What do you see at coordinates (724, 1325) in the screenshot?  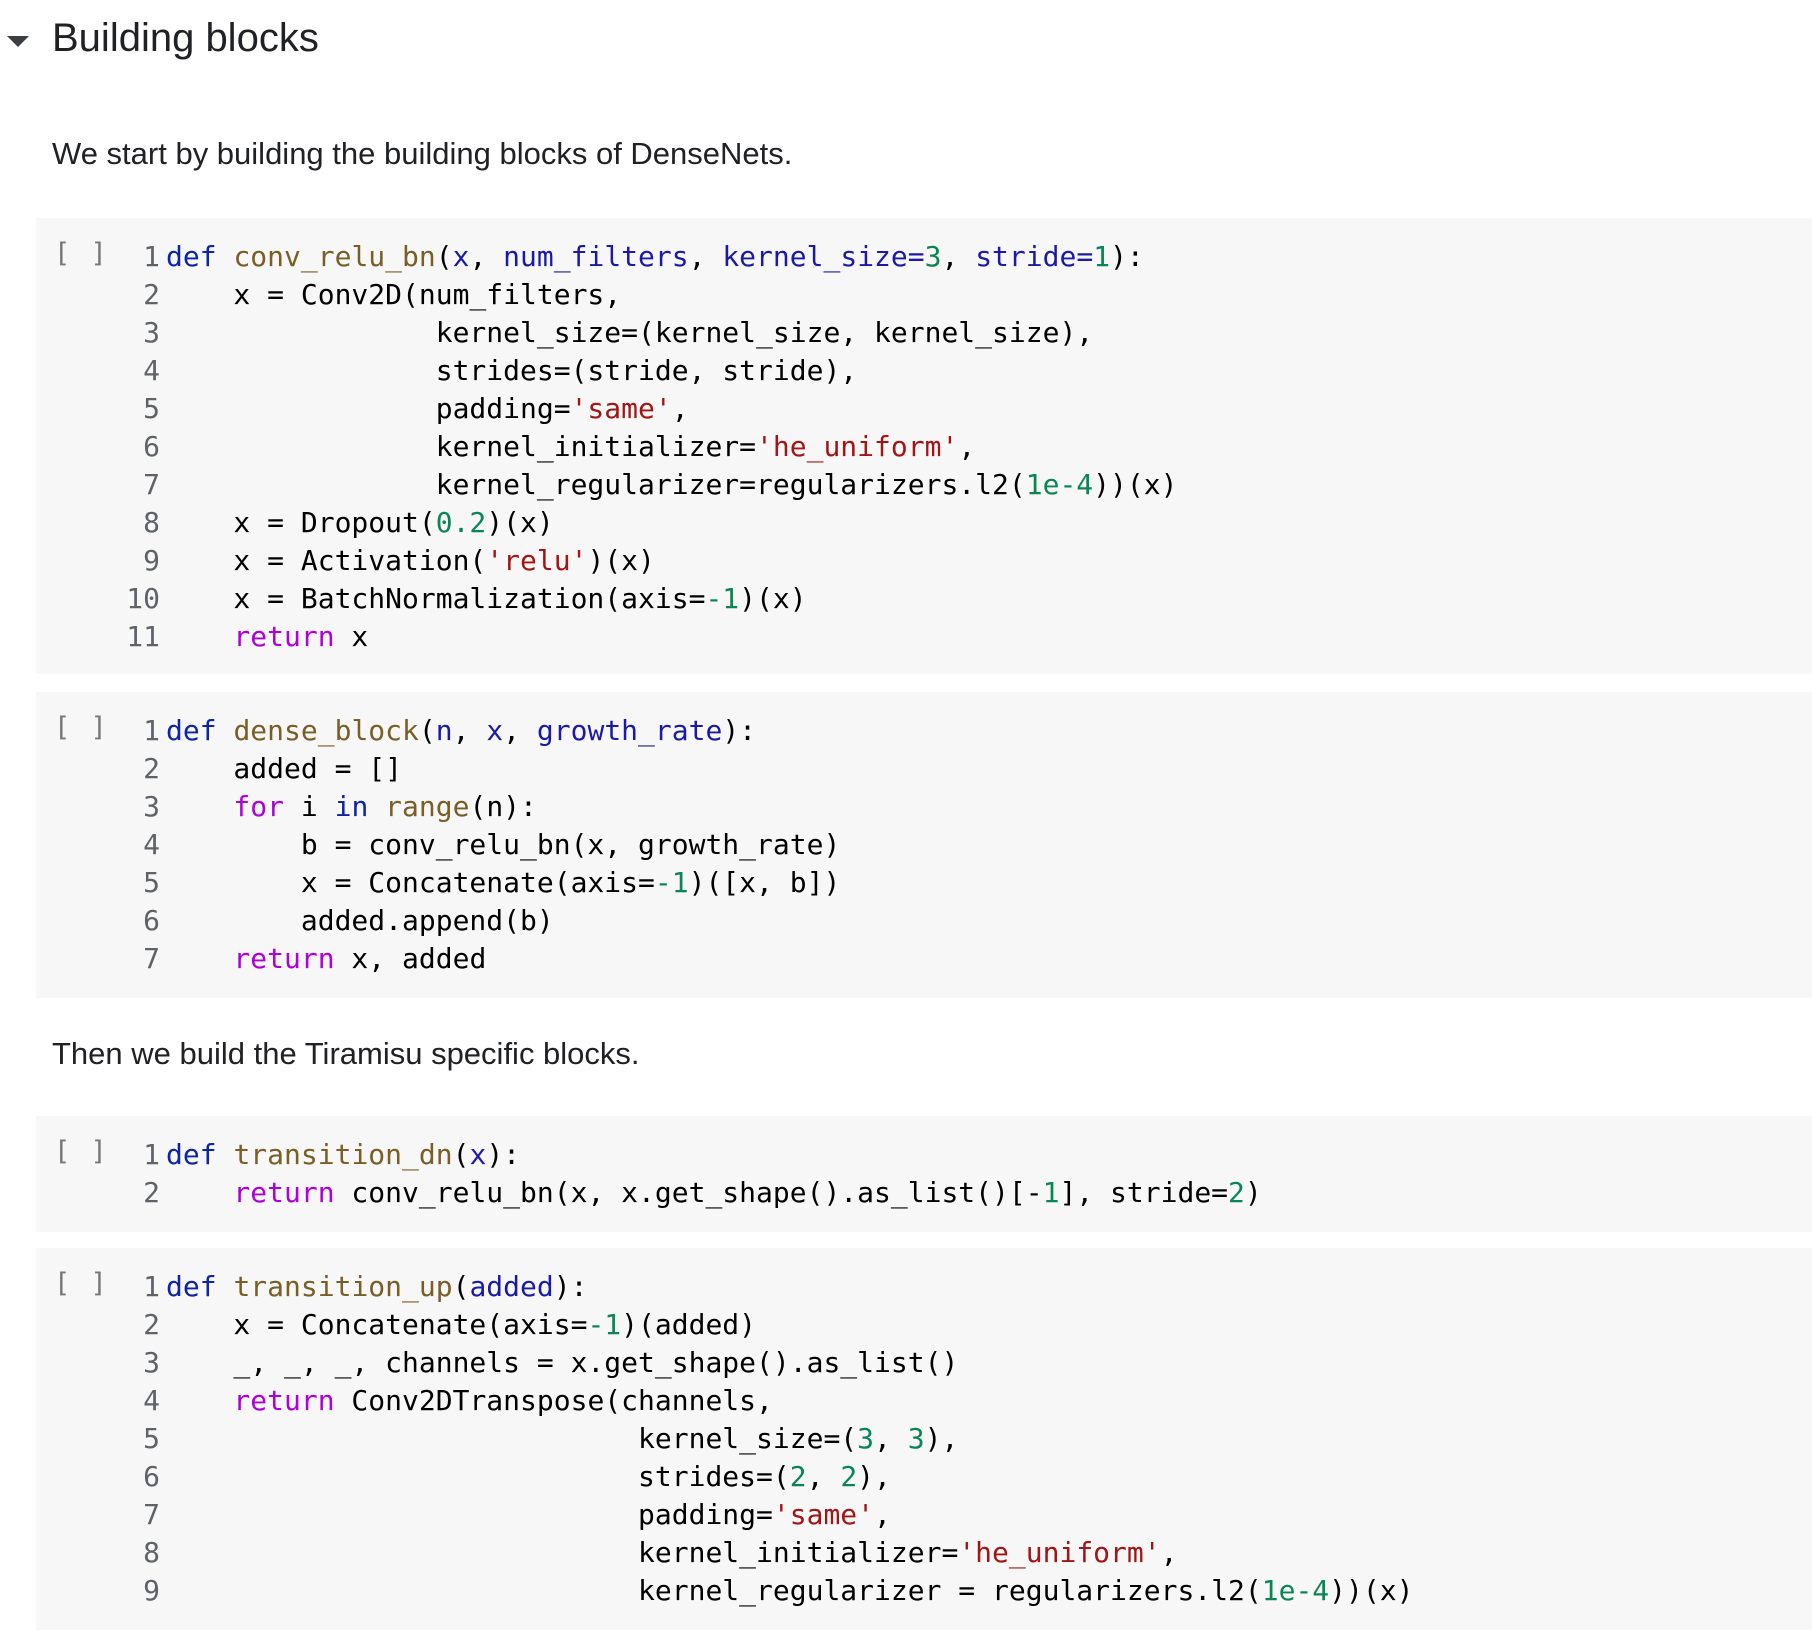 I see `code-line: 2 x = Concatenate(axis=-1)(added)` at bounding box center [724, 1325].